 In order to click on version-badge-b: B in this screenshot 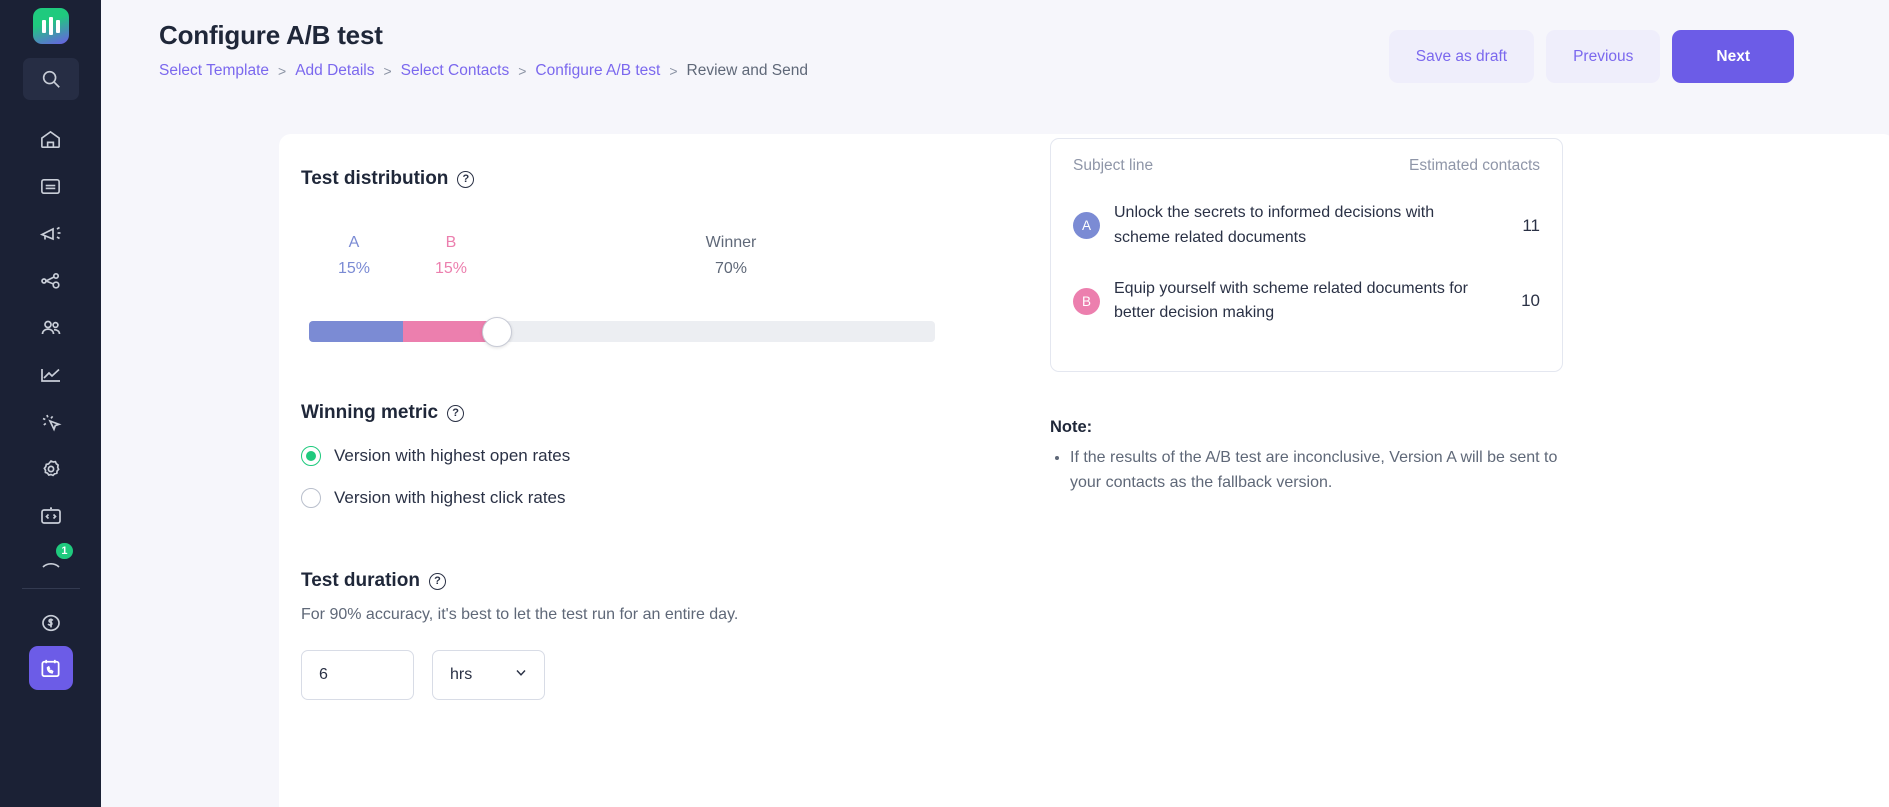, I will do `click(1086, 301)`.